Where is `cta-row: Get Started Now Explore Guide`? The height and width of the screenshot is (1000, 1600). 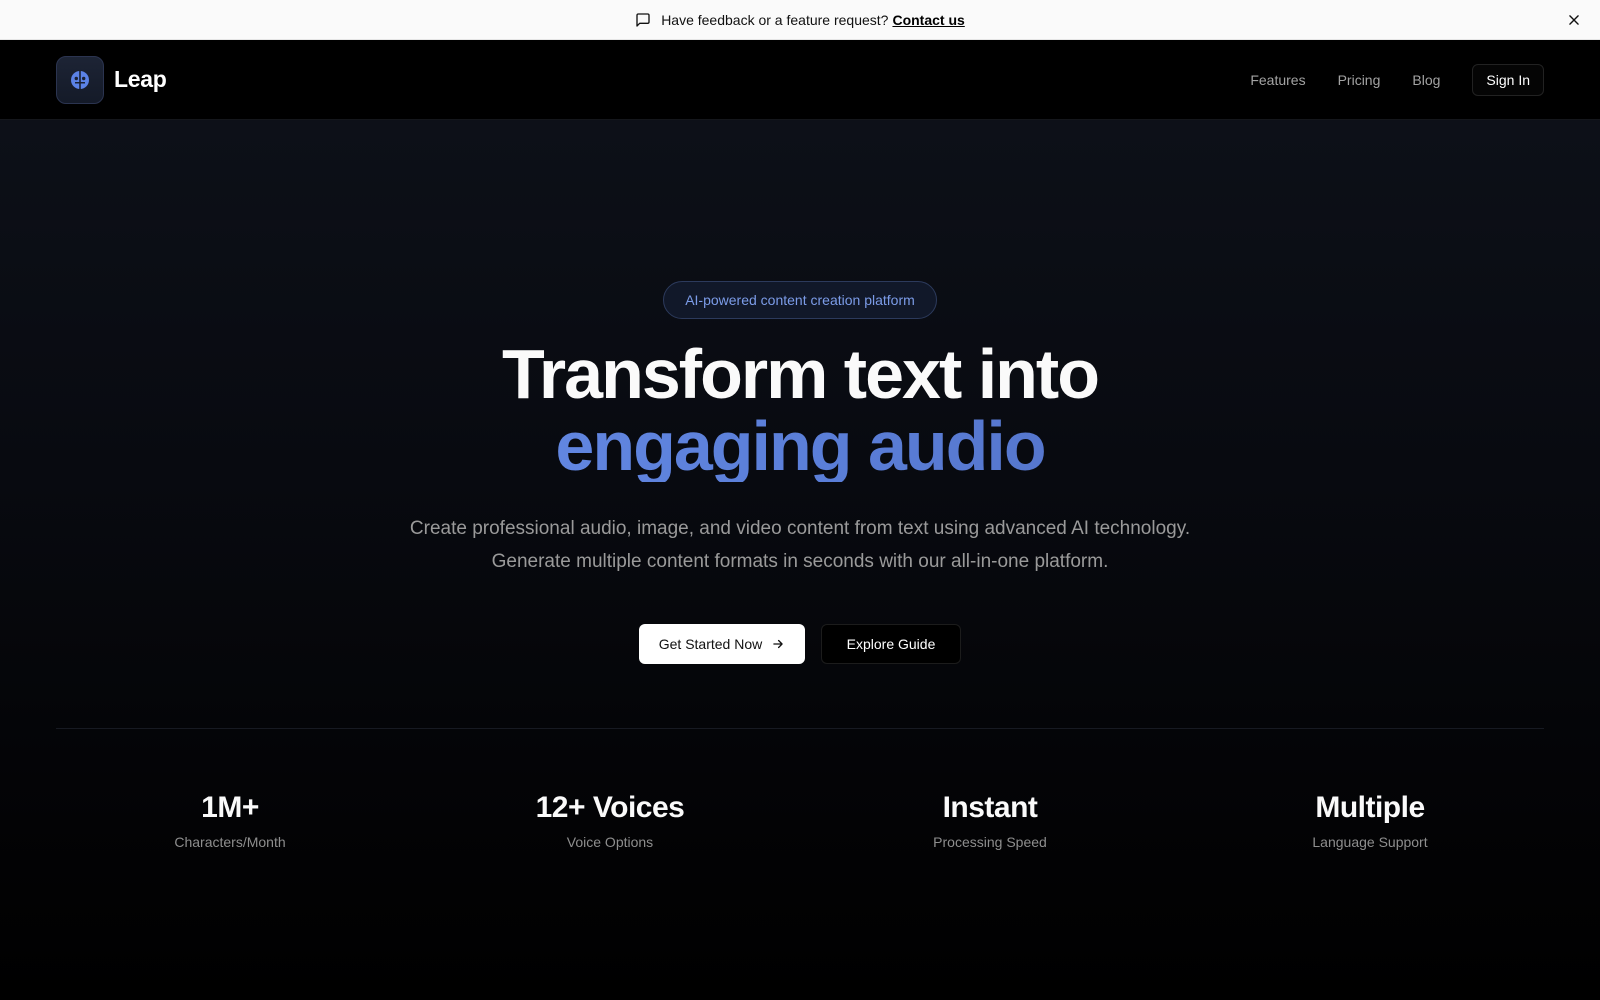 cta-row: Get Started Now Explore Guide is located at coordinates (800, 644).